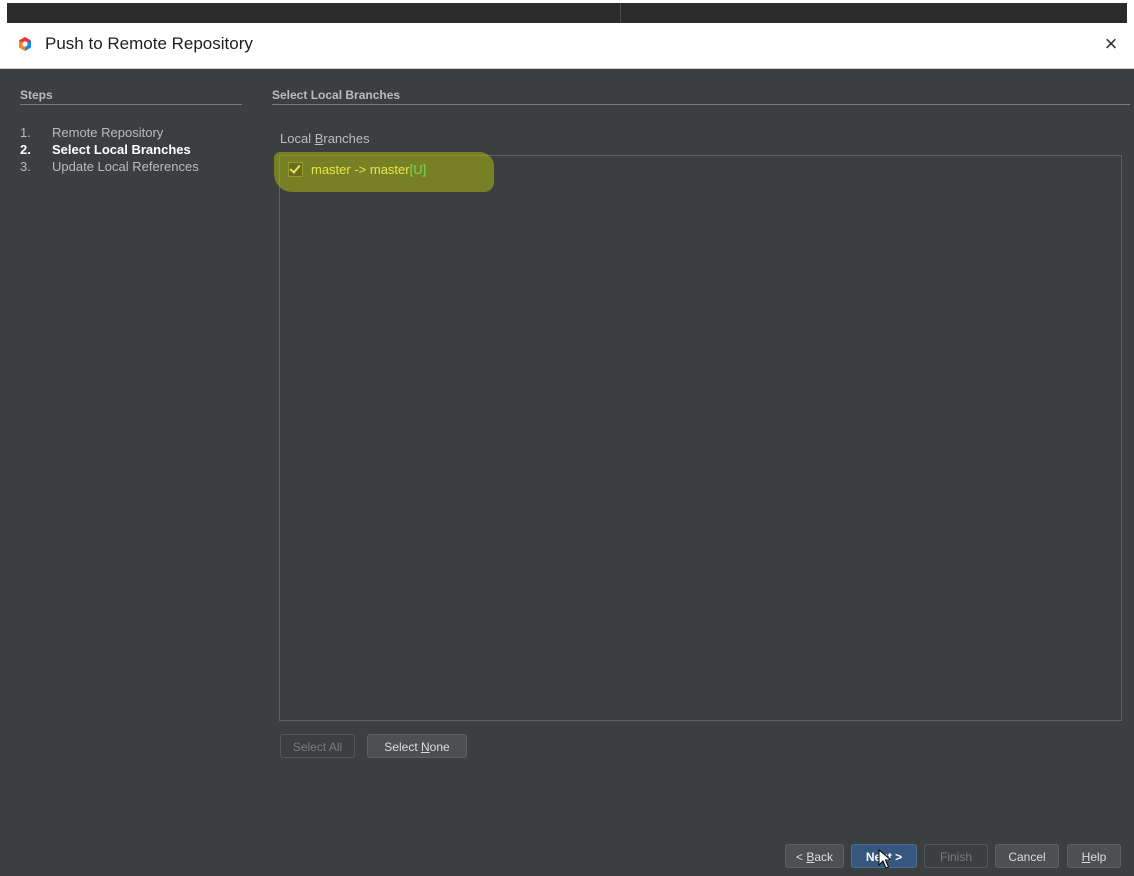 The height and width of the screenshot is (876, 1134). I want to click on step-number: 1., so click(25, 132).